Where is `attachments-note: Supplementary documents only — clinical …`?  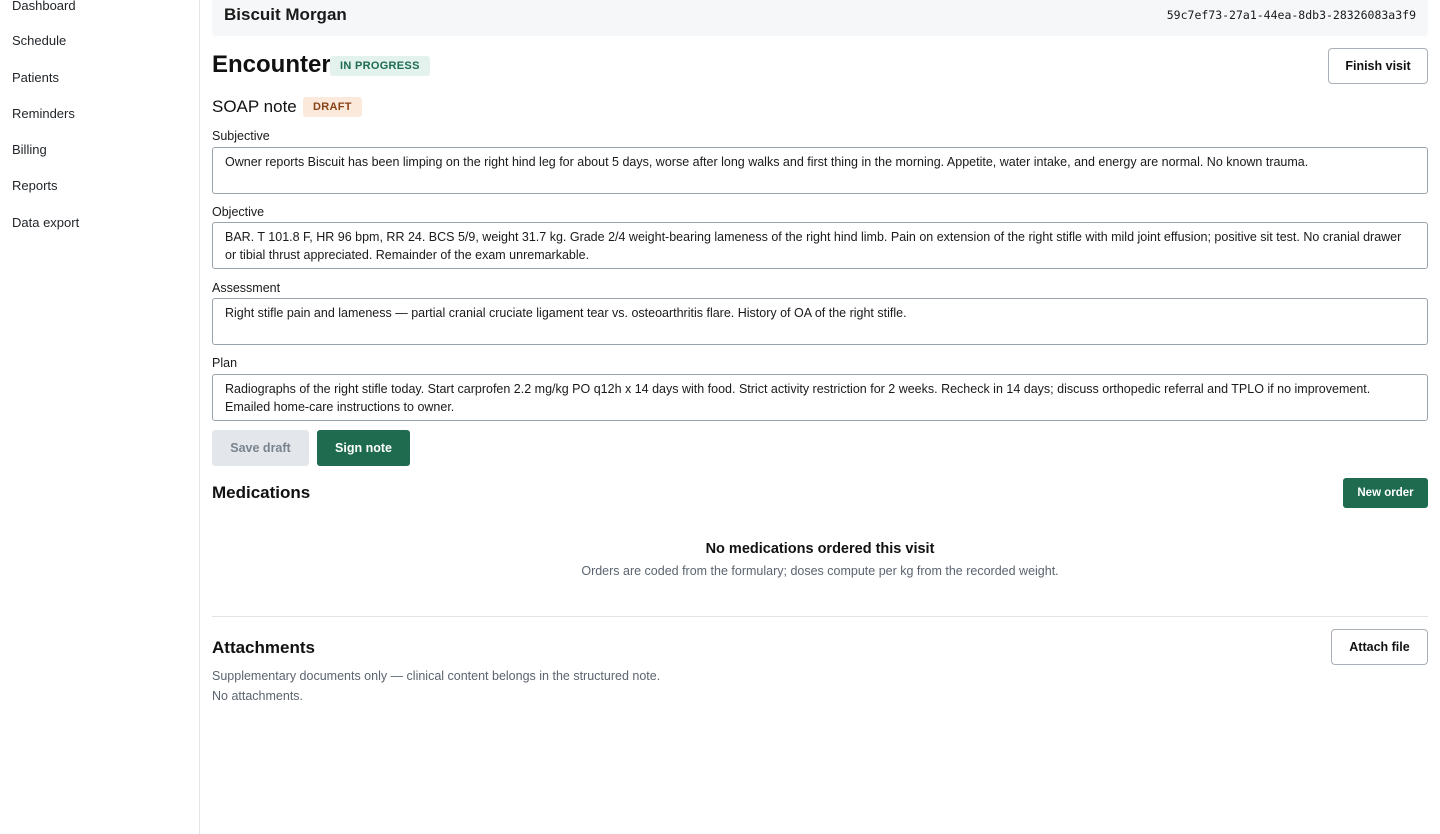 attachments-note: Supplementary documents only — clinical … is located at coordinates (436, 676).